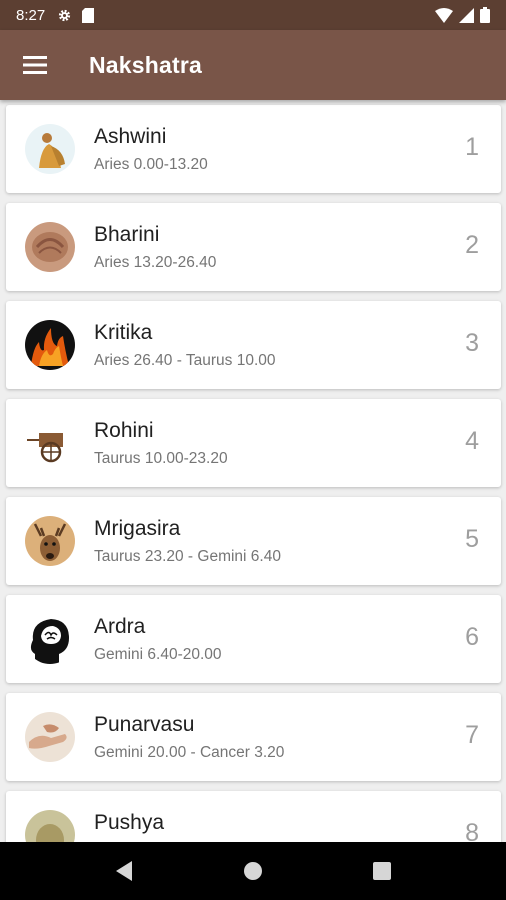  Describe the element at coordinates (253, 737) in the screenshot. I see `list-item: Punarvasu Gemini 20.00 - Cancer 3.20 7` at that location.